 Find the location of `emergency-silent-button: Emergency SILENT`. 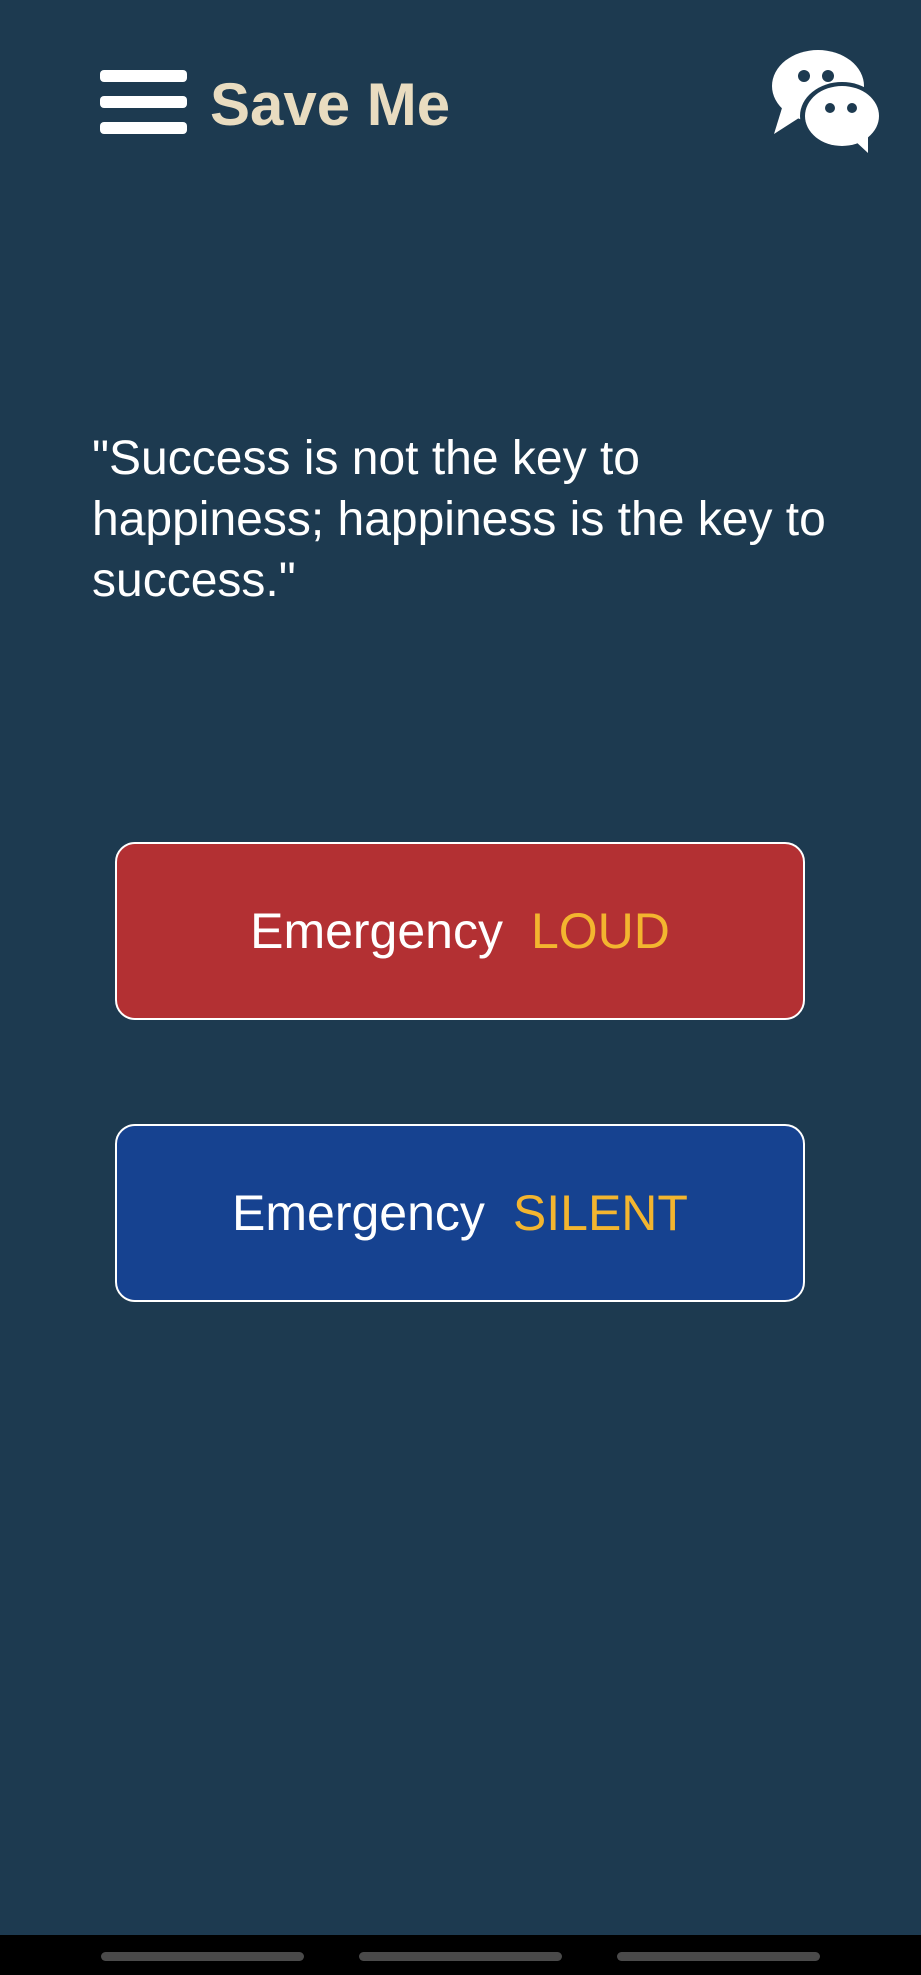

emergency-silent-button: Emergency SILENT is located at coordinates (460, 1213).